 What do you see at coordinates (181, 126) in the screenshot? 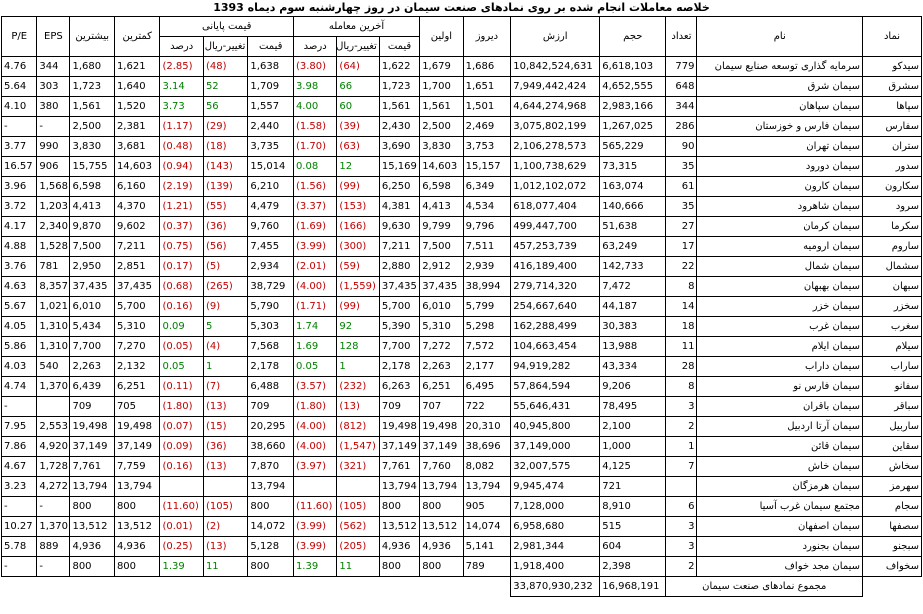
I see `final-percent-cell: (1.17)` at bounding box center [181, 126].